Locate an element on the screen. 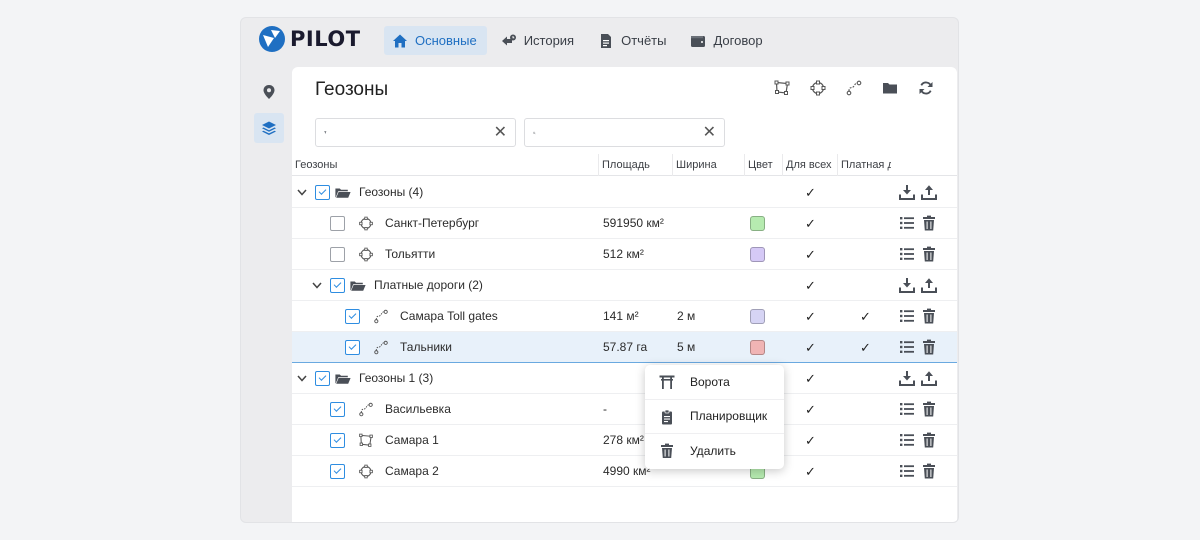 The width and height of the screenshot is (1200, 540). add-route-button is located at coordinates (854, 88).